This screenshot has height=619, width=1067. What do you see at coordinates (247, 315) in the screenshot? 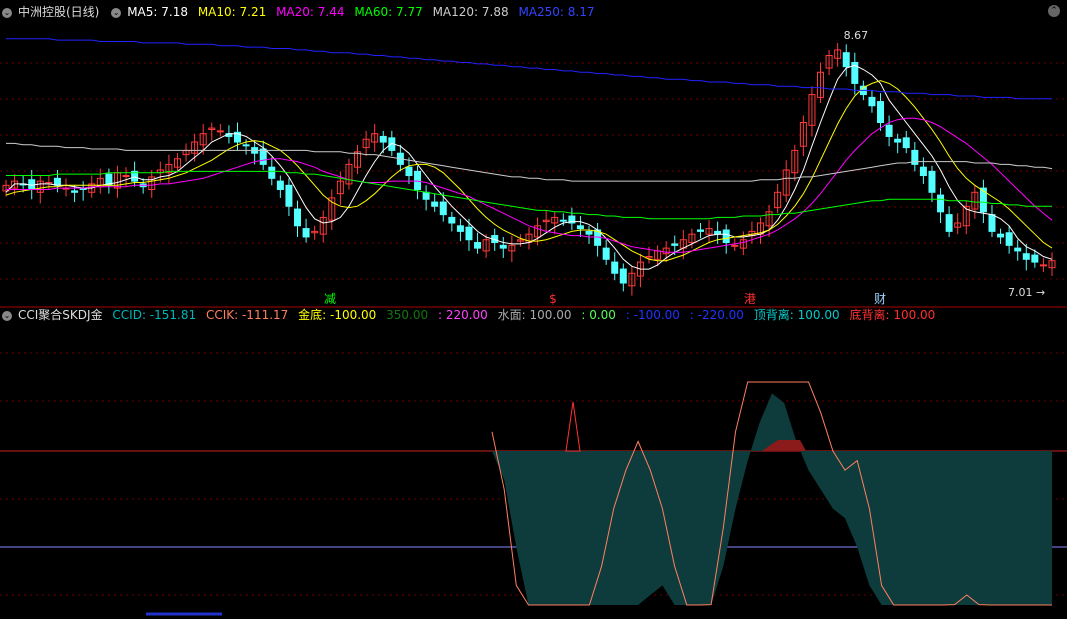
I see `ccik-label: CCIK: -111.17` at bounding box center [247, 315].